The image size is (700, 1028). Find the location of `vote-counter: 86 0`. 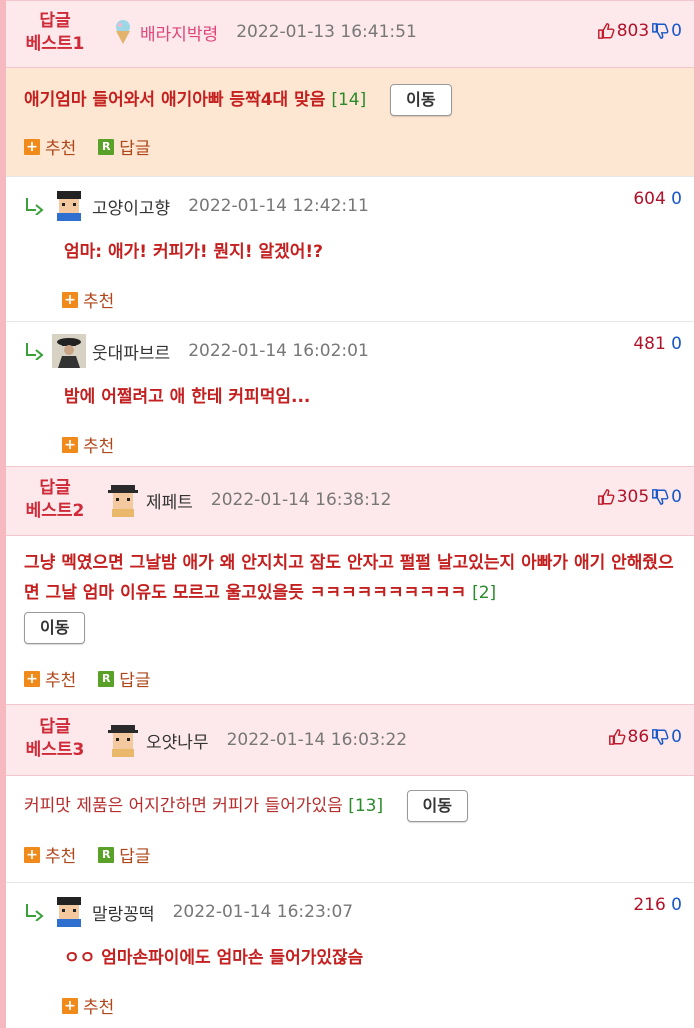

vote-counter: 86 0 is located at coordinates (645, 737).